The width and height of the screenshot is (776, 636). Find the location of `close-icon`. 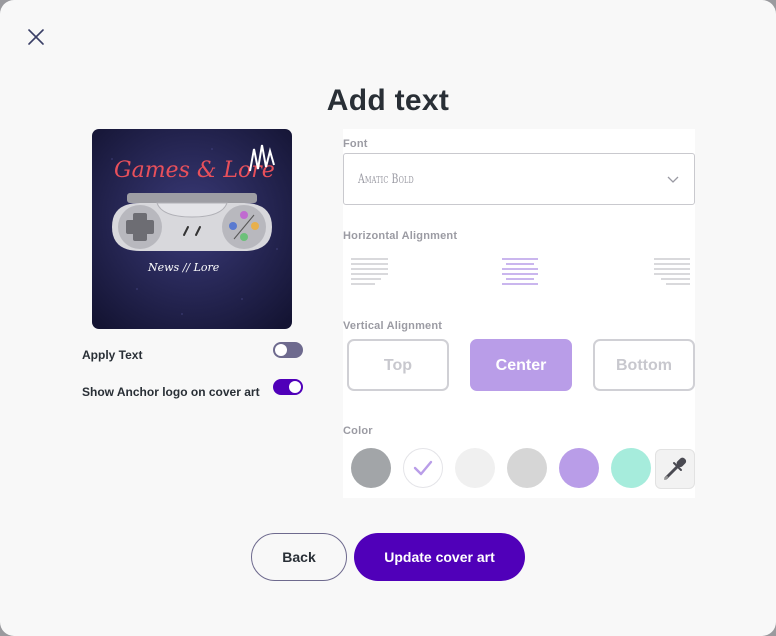

close-icon is located at coordinates (36, 37).